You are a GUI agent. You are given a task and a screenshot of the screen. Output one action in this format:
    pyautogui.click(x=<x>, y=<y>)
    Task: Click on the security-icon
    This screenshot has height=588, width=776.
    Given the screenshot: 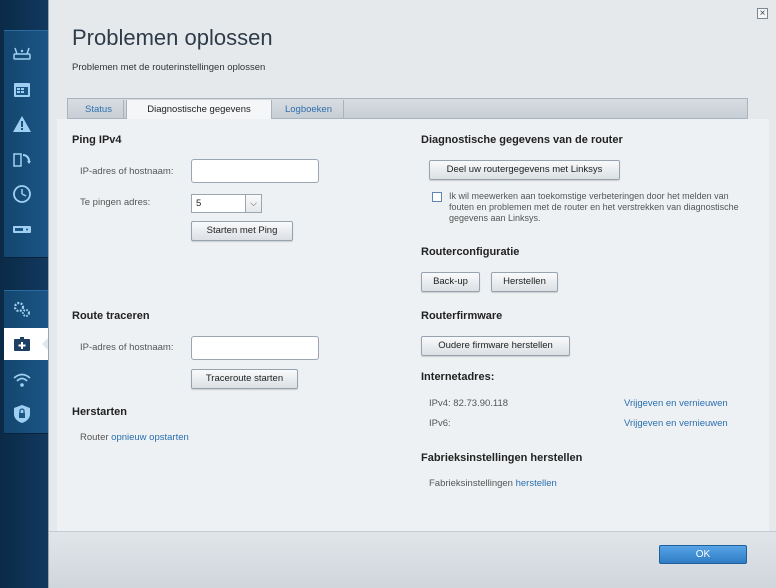 What is the action you would take?
    pyautogui.click(x=22, y=414)
    